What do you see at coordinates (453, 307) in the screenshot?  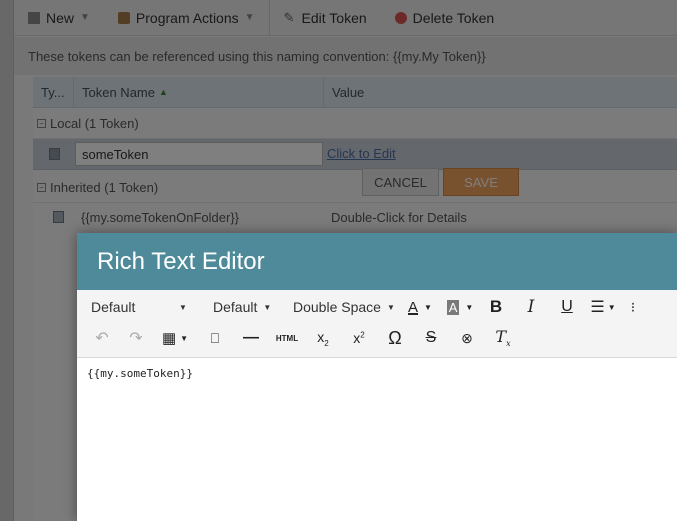 I see `background-color-icon: A` at bounding box center [453, 307].